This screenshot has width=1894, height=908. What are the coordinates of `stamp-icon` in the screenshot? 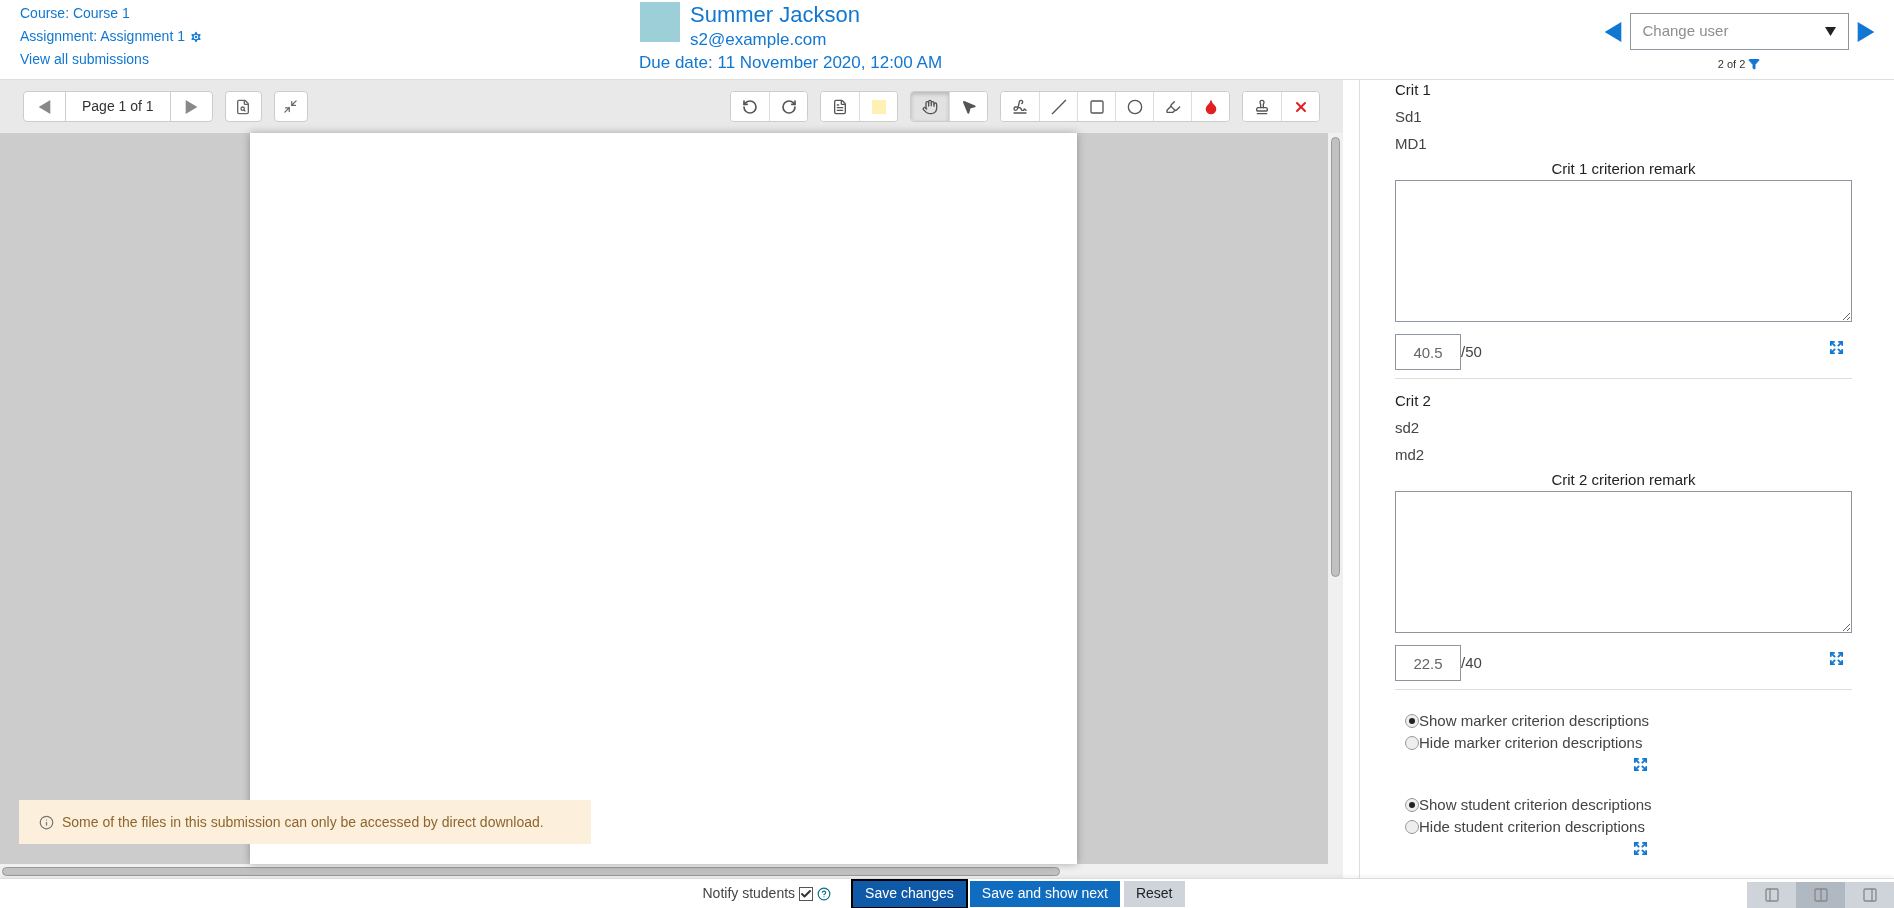 It's located at (1262, 106).